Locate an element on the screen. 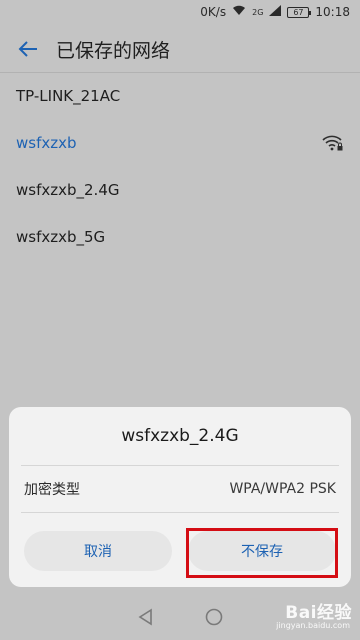 The width and height of the screenshot is (360, 640). cancel-button: 取消 is located at coordinates (98, 551).